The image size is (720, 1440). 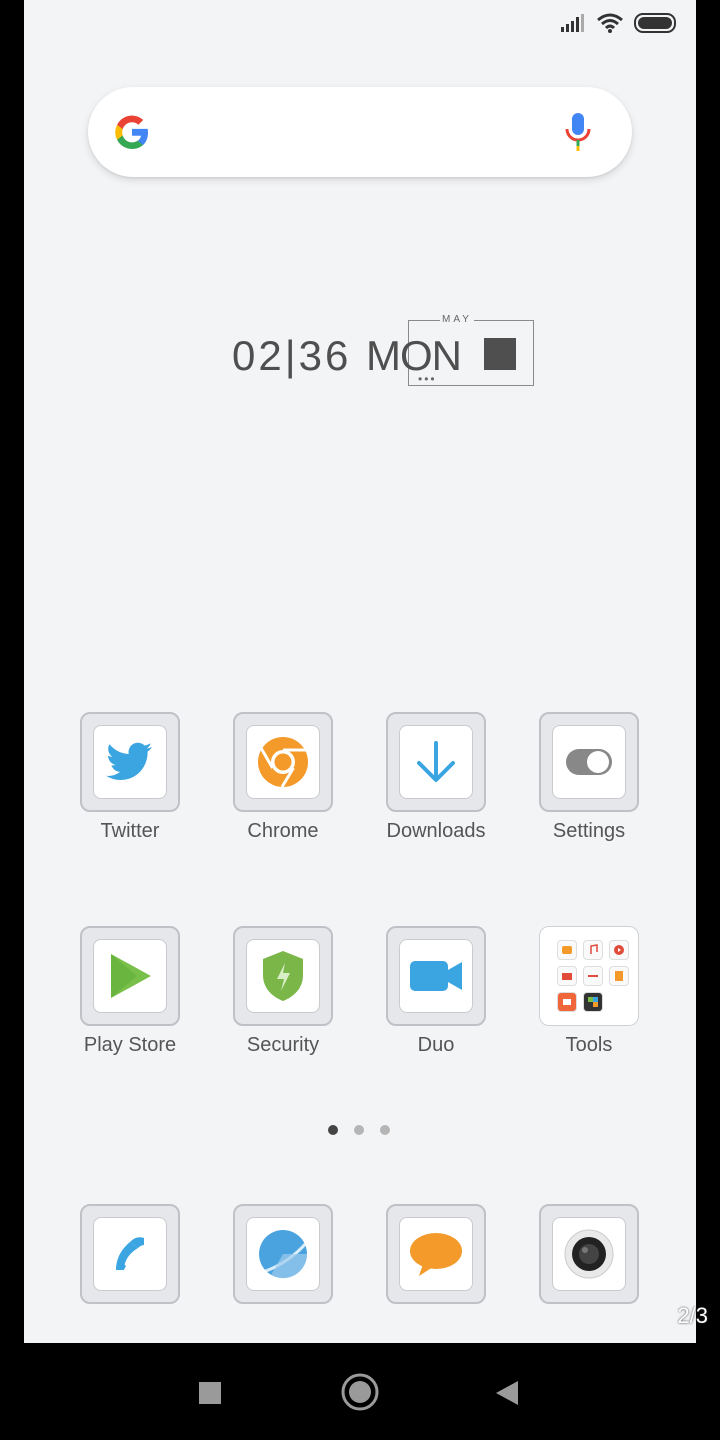 I want to click on app-tools-folder: Tools, so click(x=589, y=991).